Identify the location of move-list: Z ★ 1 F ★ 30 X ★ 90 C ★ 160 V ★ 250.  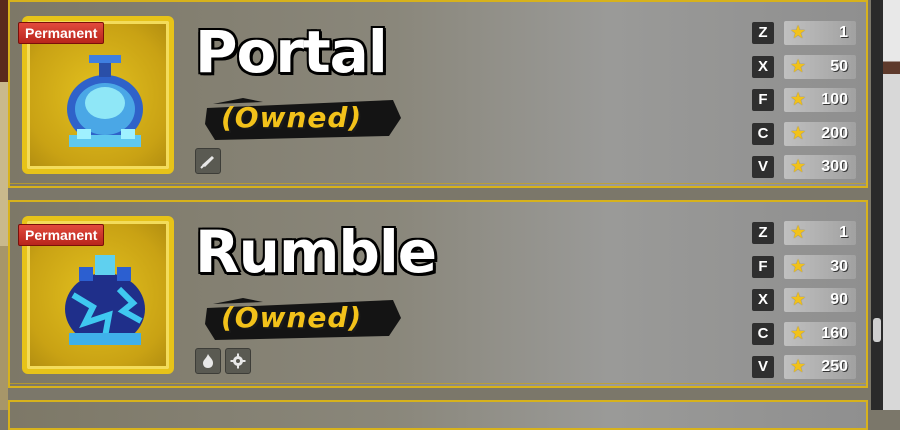
(804, 304).